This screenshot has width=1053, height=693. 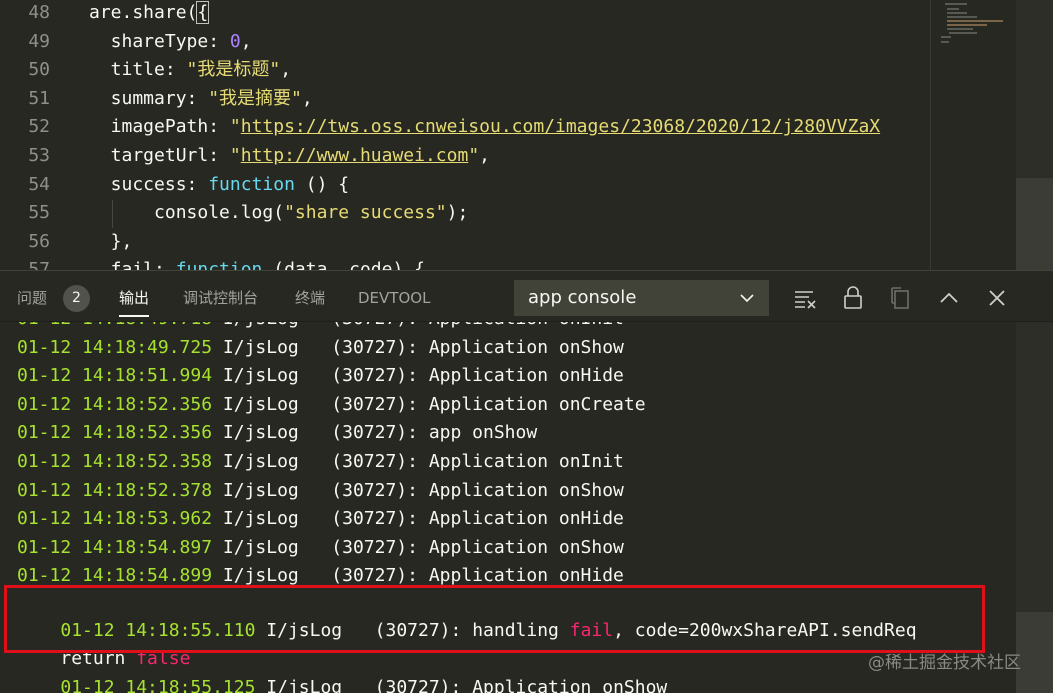 I want to click on indent-guide, so click(x=112, y=214).